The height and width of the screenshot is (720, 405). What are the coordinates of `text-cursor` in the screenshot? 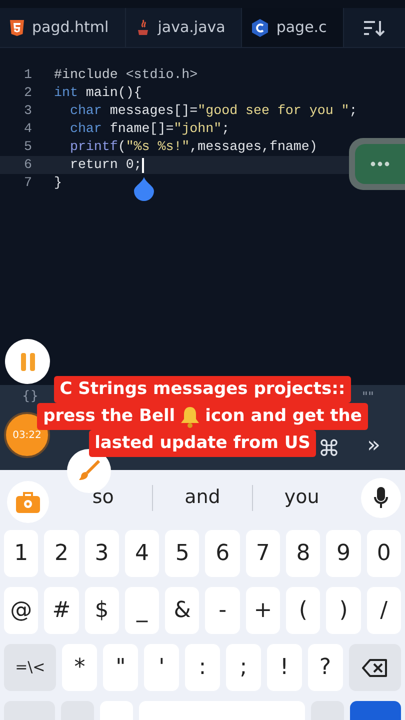 It's located at (143, 165).